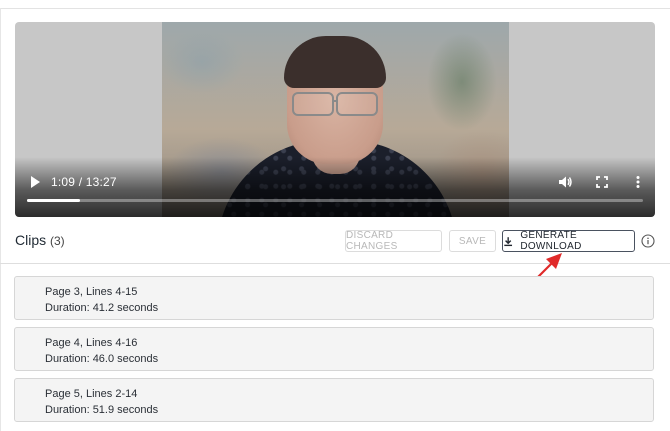  Describe the element at coordinates (335, 104) in the screenshot. I see `video-subject-glasses` at that location.